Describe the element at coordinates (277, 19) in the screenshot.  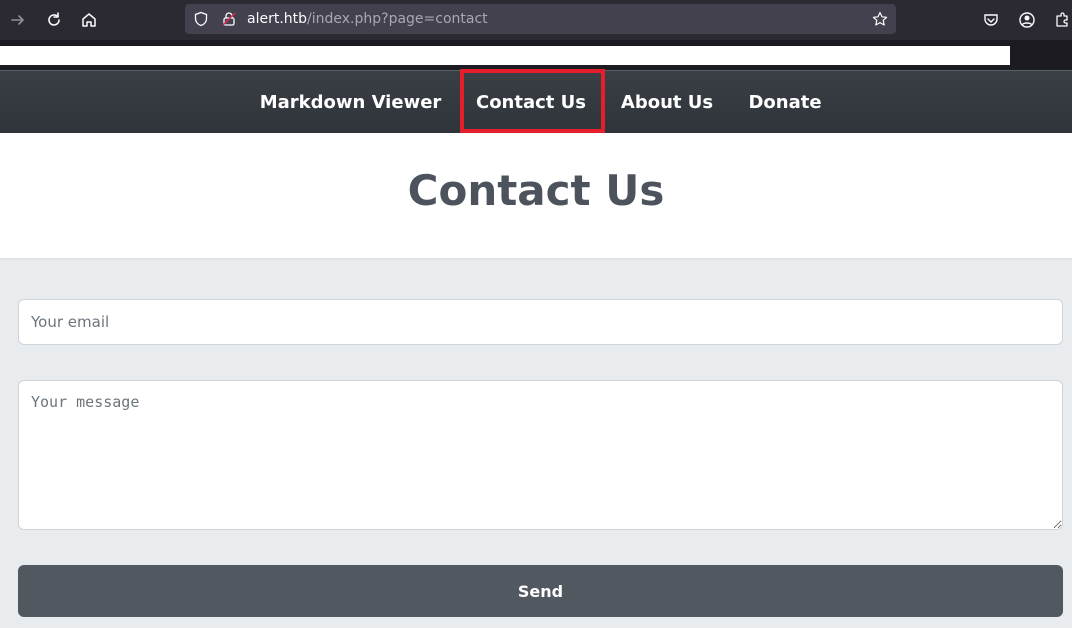
I see `url-host: alert.htb` at that location.